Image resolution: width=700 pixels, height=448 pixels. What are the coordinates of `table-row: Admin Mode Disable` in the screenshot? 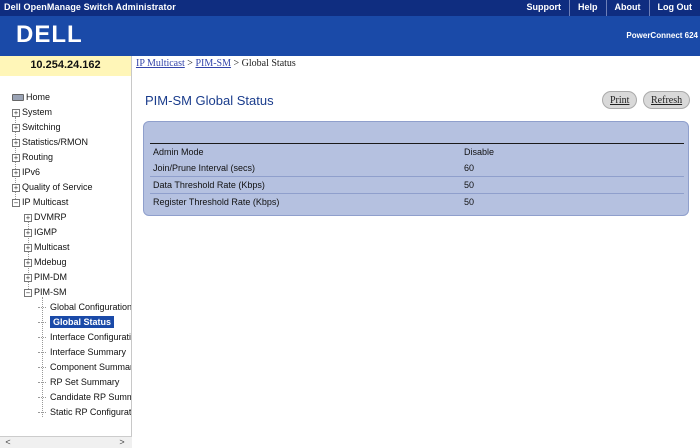 It's located at (417, 151).